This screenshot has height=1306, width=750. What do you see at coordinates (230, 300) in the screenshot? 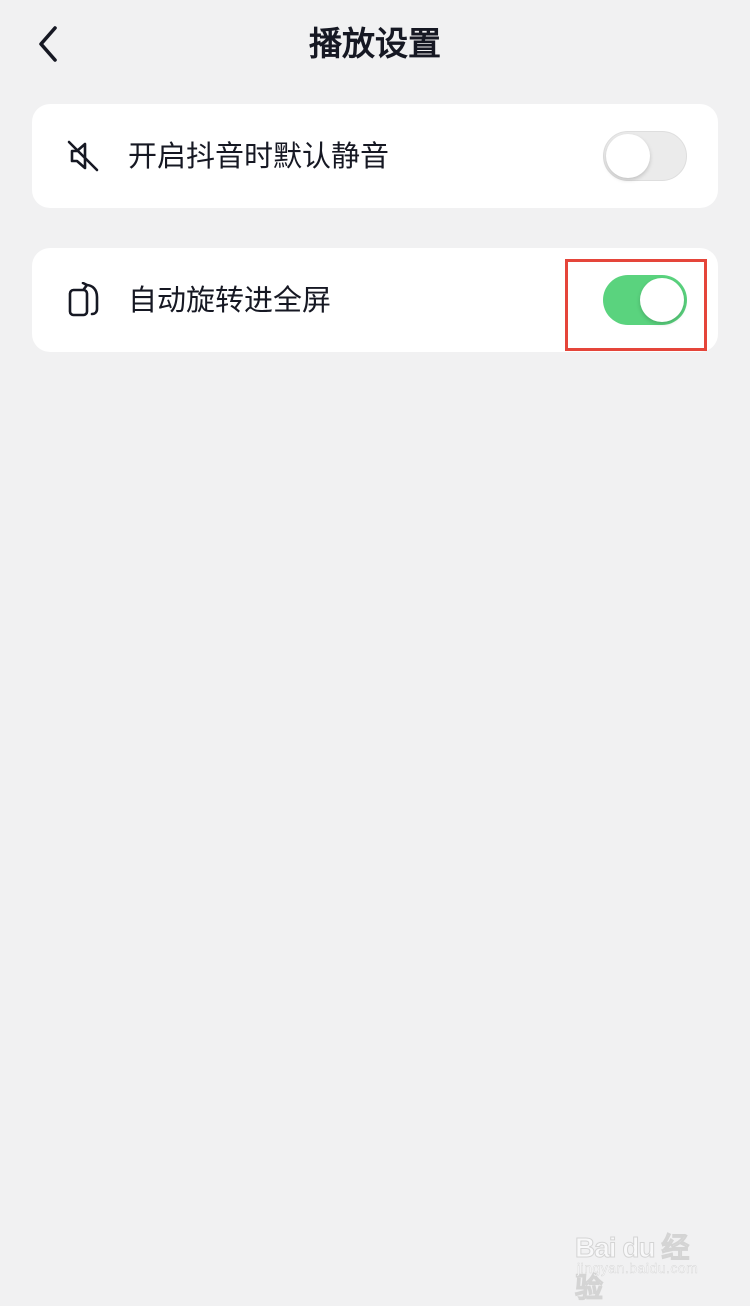
I see `setting-label-auto-rotate: 自动旋转进全屏` at bounding box center [230, 300].